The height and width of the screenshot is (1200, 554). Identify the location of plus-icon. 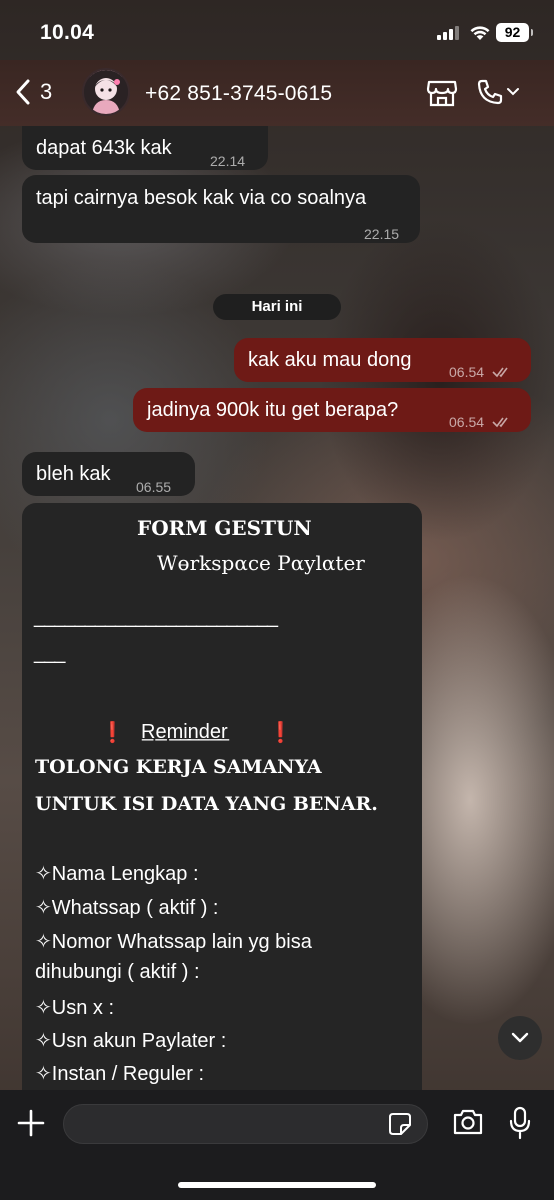
(31, 1123).